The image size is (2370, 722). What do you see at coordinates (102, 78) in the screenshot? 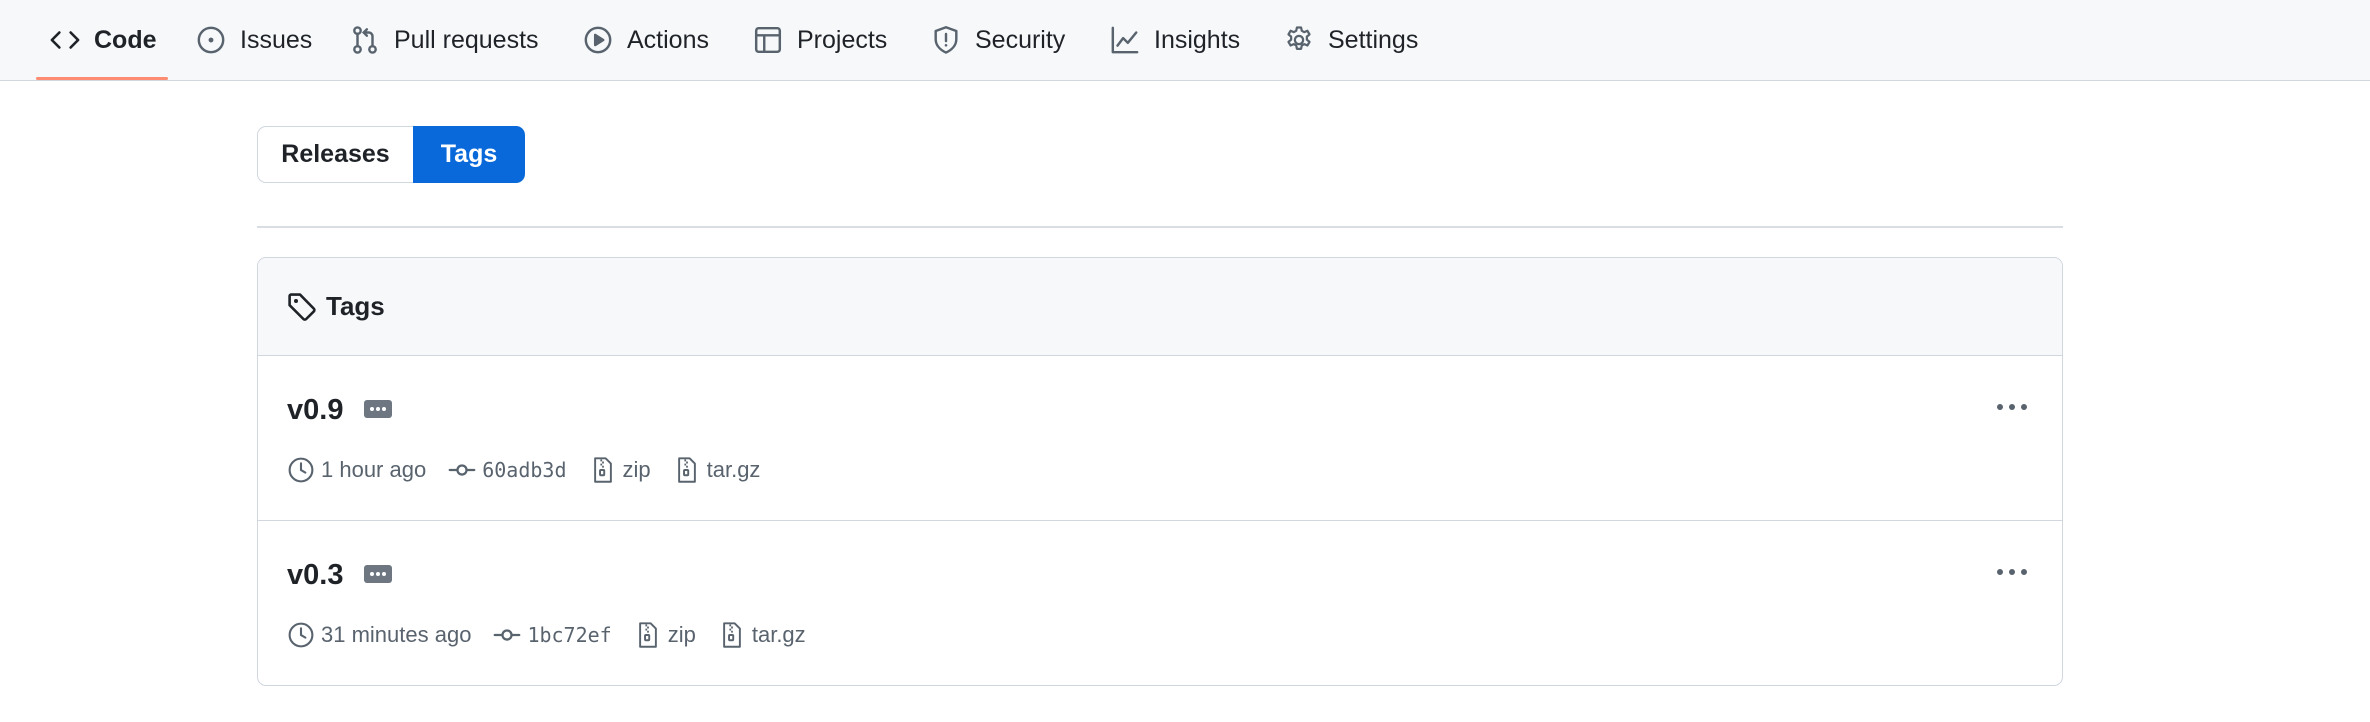
I see `selected-tab-underline` at bounding box center [102, 78].